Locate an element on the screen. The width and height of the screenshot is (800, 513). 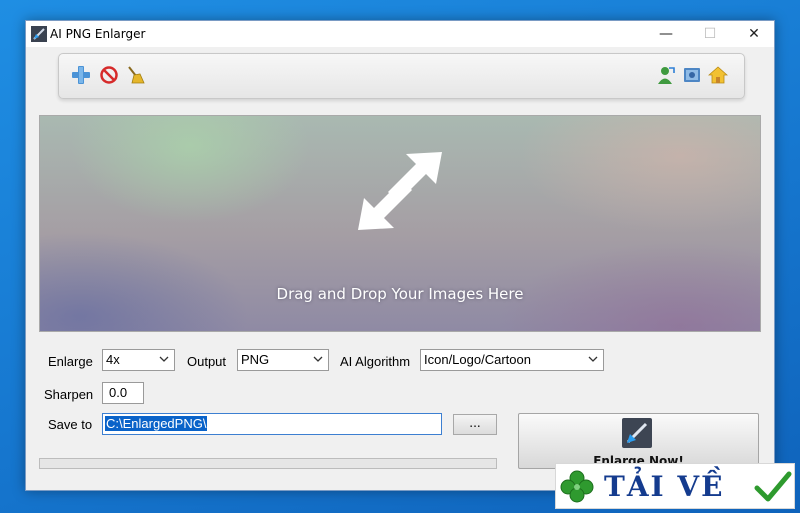
save-to-label: Save to is located at coordinates (70, 424).